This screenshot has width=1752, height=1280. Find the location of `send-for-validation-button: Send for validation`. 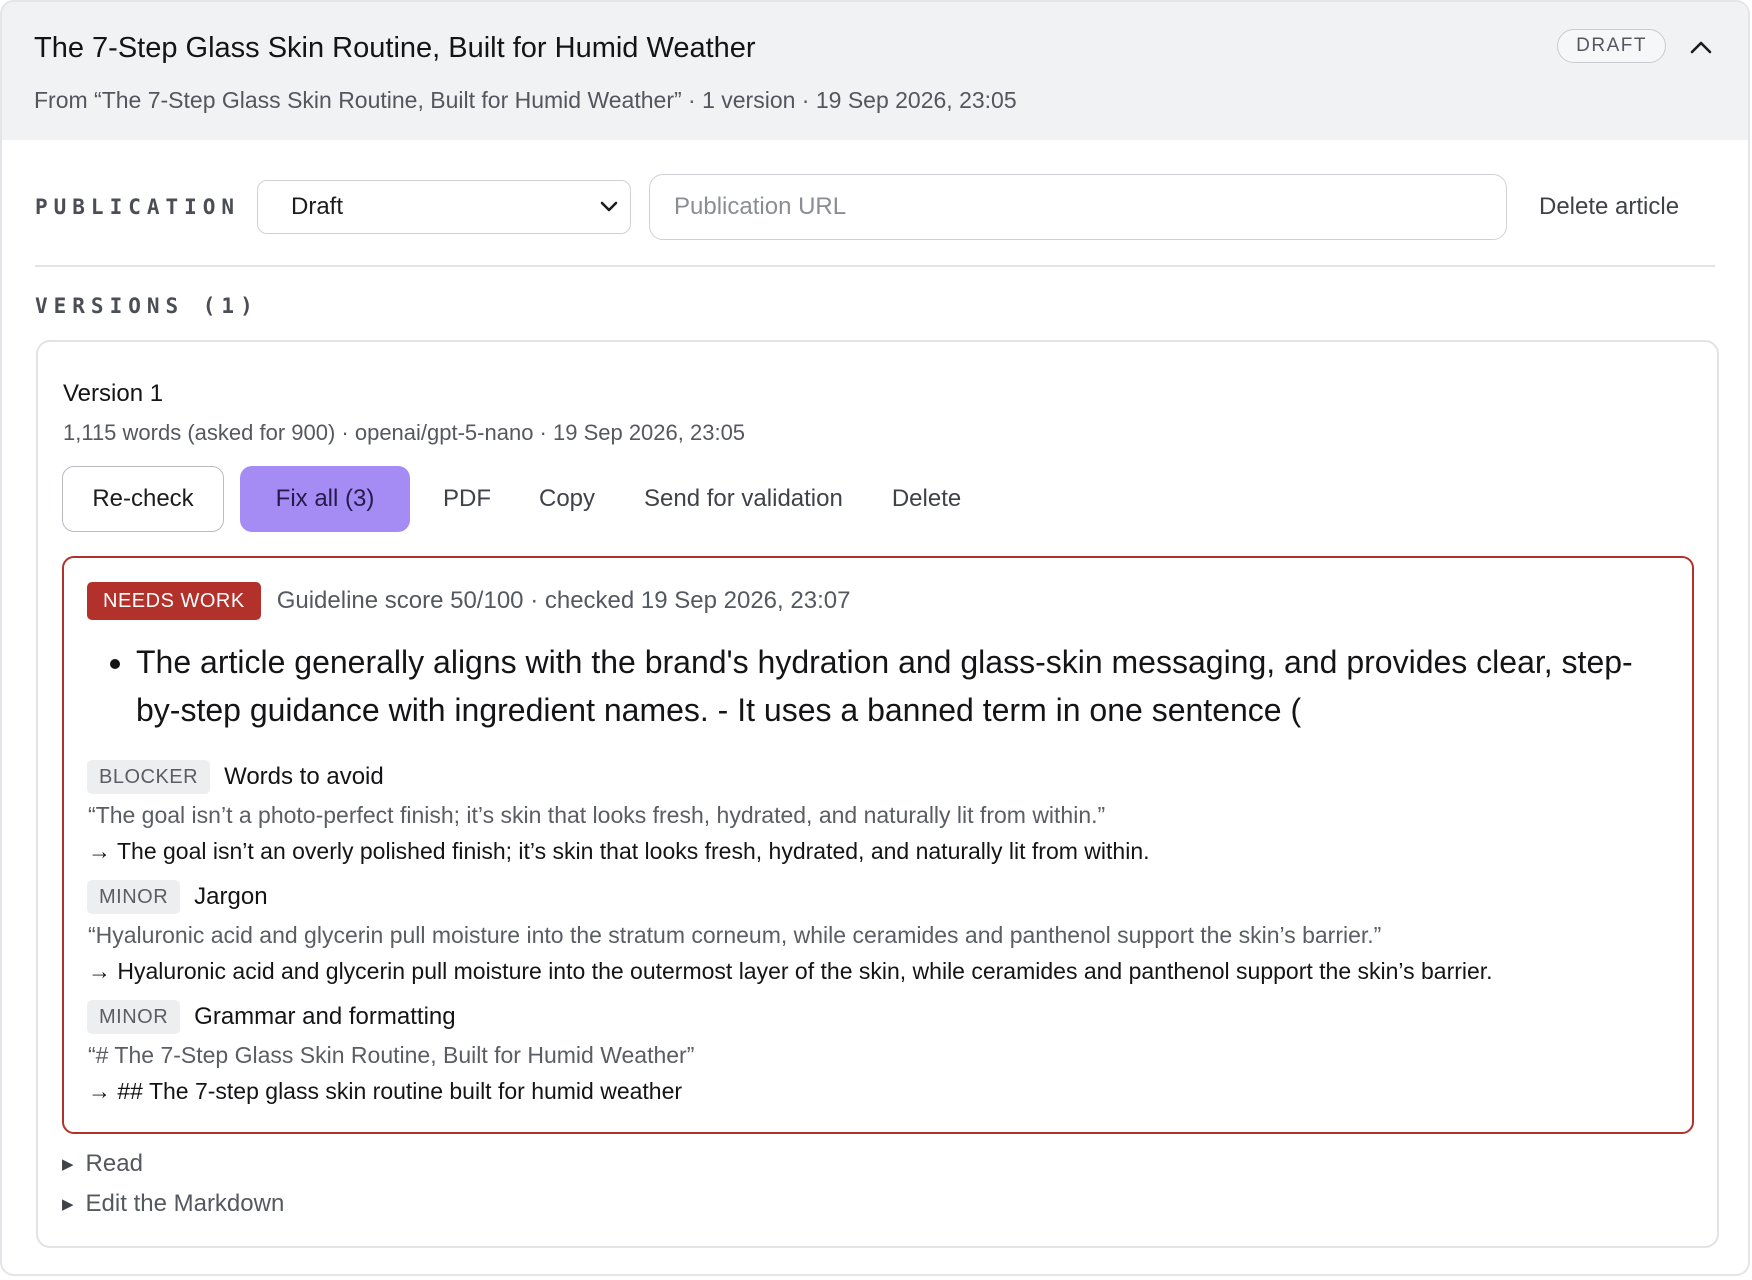

send-for-validation-button: Send for validation is located at coordinates (743, 499).